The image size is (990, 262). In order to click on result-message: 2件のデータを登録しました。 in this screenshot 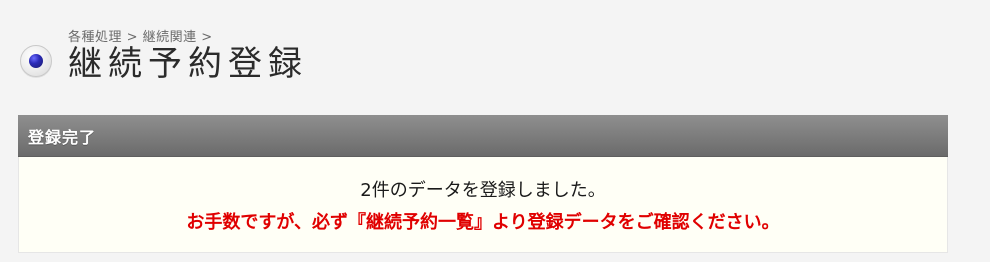, I will do `click(483, 190)`.